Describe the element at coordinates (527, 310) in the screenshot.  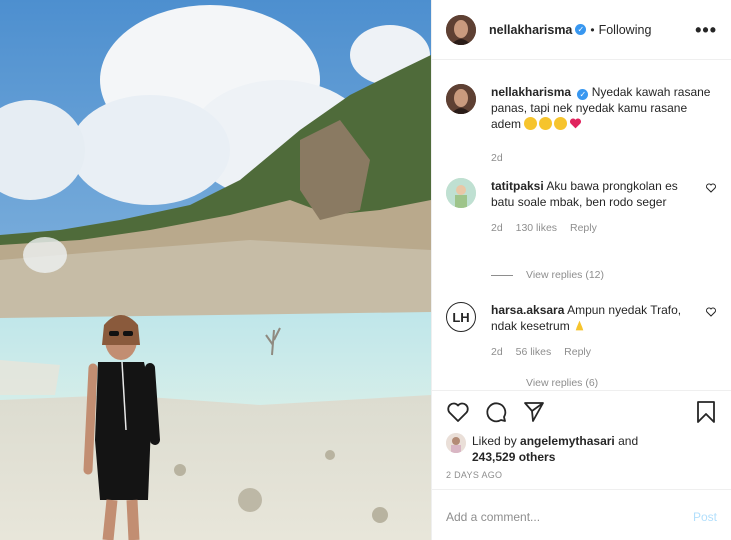
I see `comment-username: harsa.aksara` at that location.